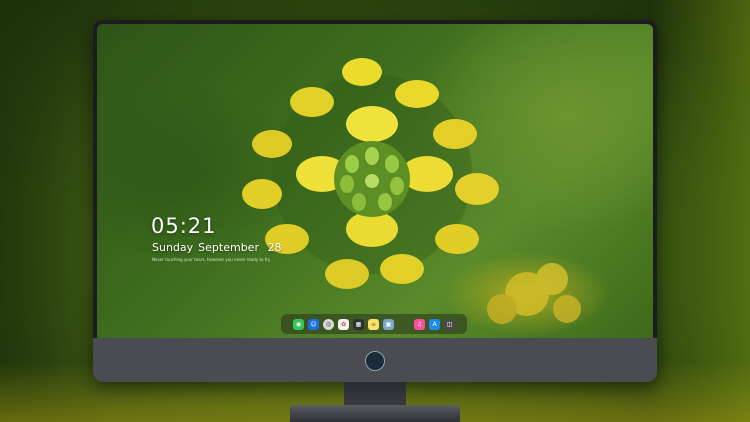 This screenshot has height=422, width=750. Describe the element at coordinates (388, 324) in the screenshot. I see `preview-icon: ▣` at that location.